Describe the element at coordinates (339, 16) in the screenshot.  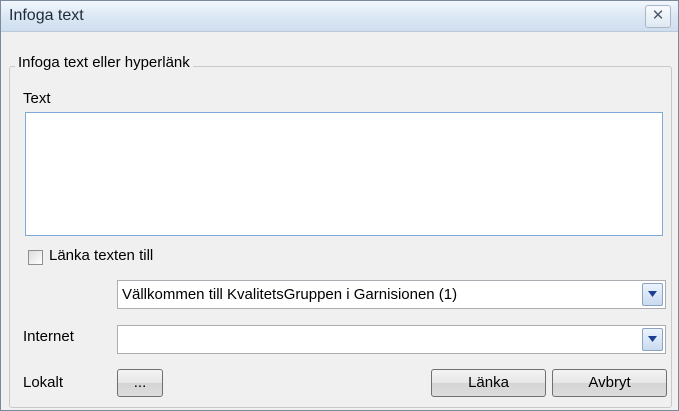
I see `title-bar: Infoga text ✕` at that location.